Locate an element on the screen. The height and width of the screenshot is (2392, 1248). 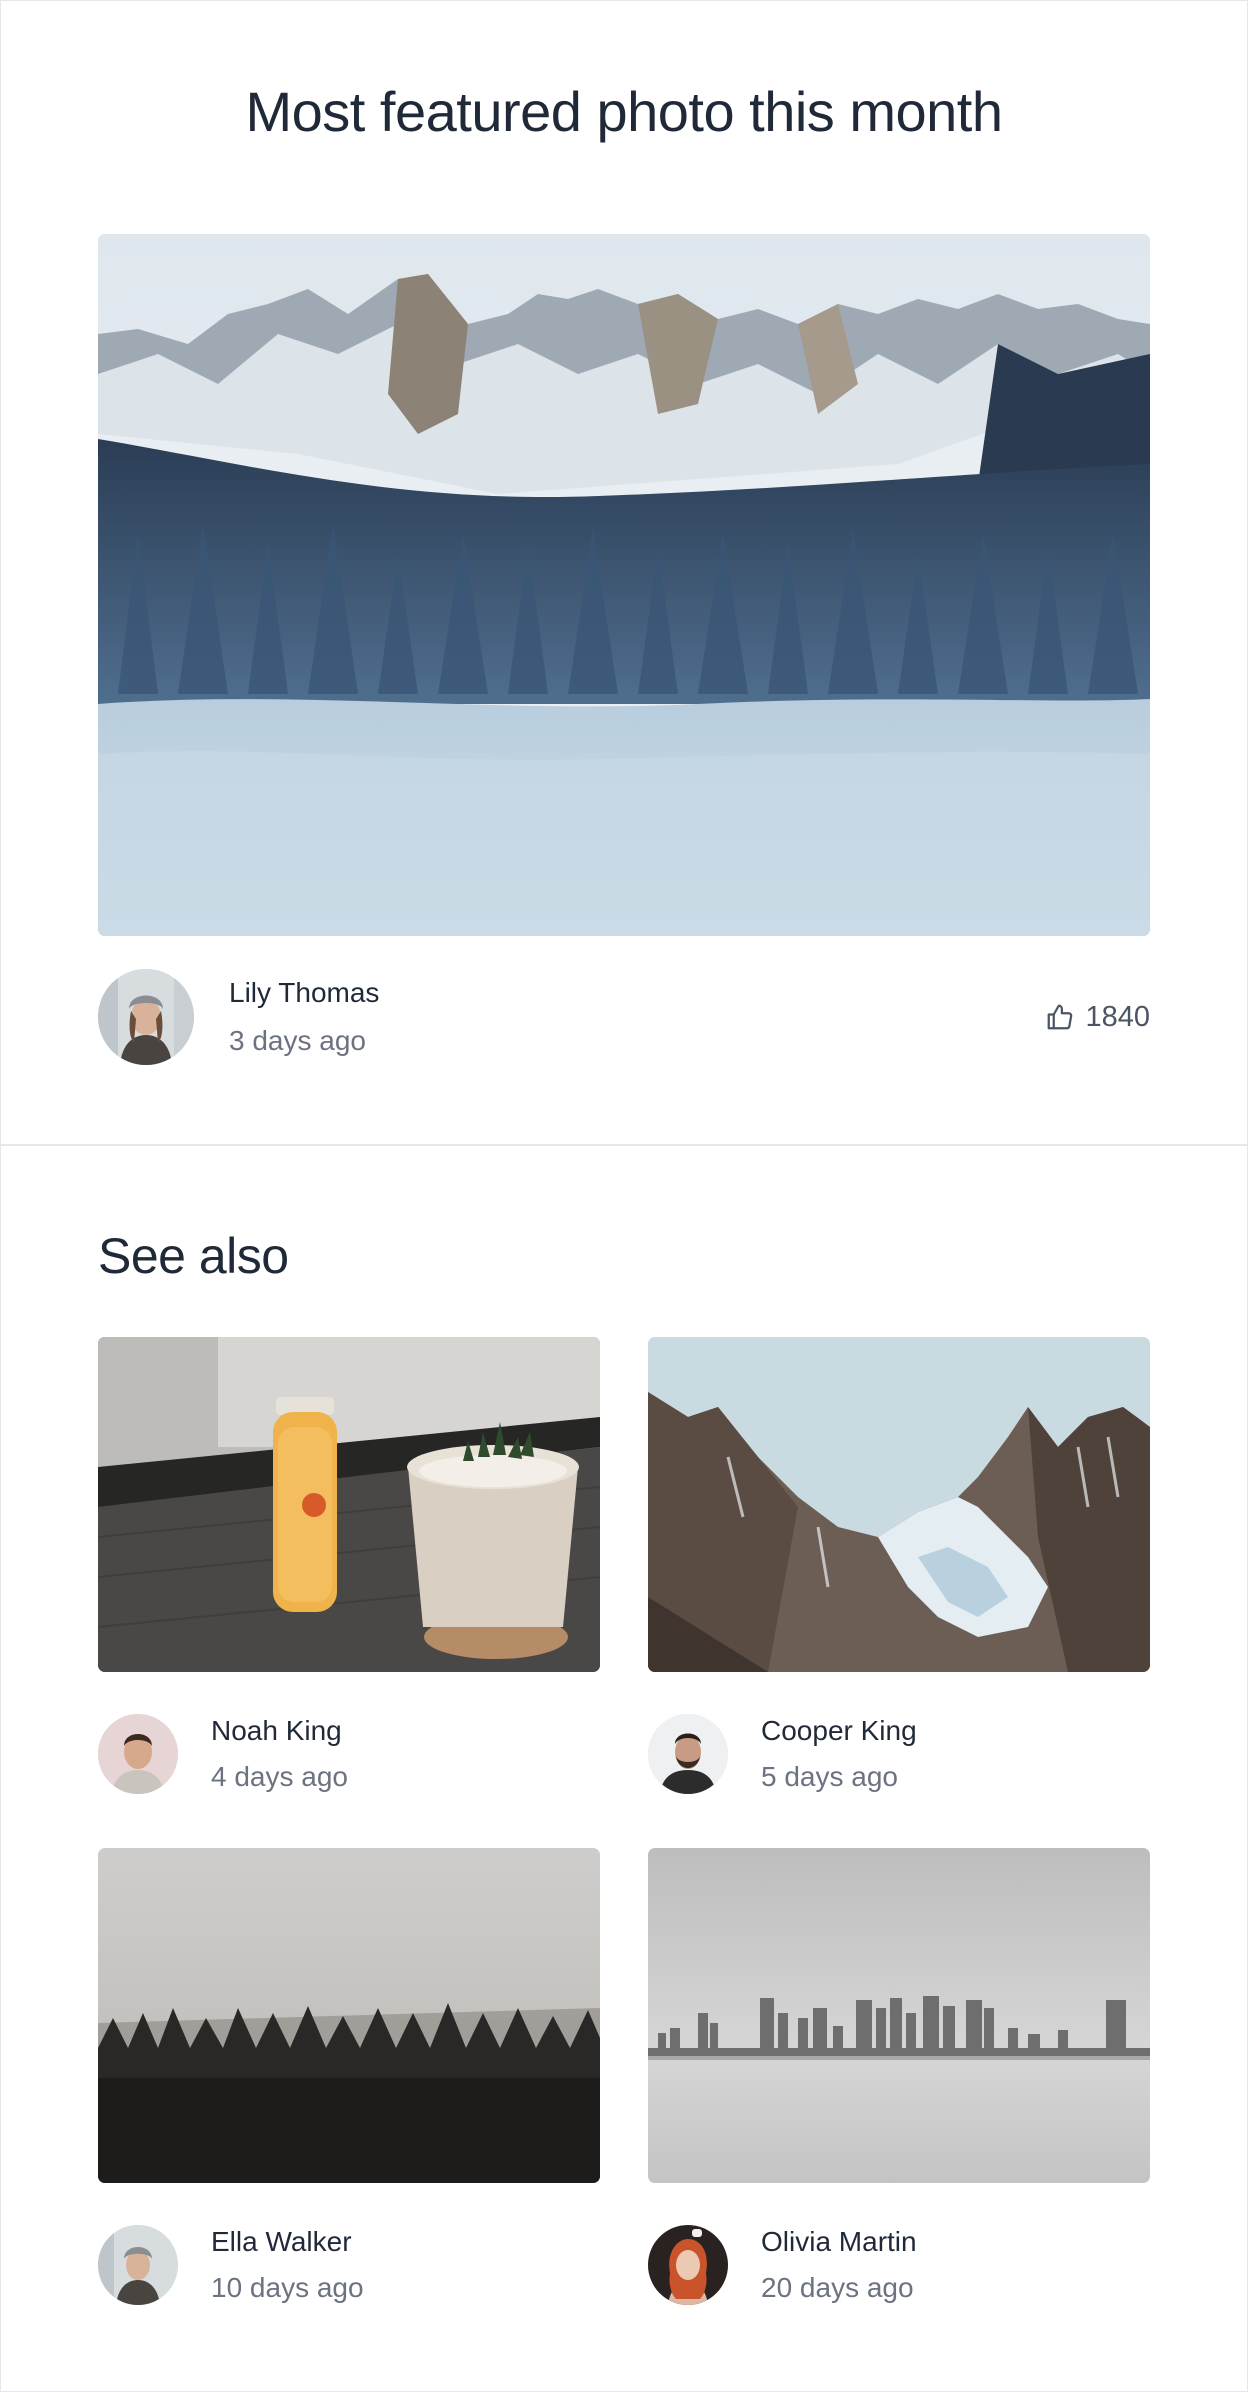
foggy-forest-photo is located at coordinates (349, 2015).